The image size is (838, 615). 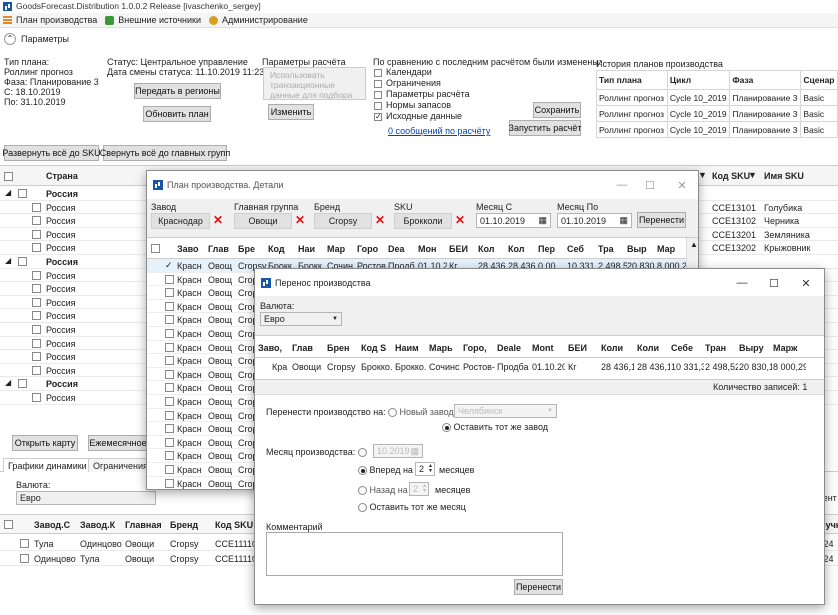 What do you see at coordinates (234, 525) in the screenshot?
I see `bottom-header-cell: Код SKU` at bounding box center [234, 525].